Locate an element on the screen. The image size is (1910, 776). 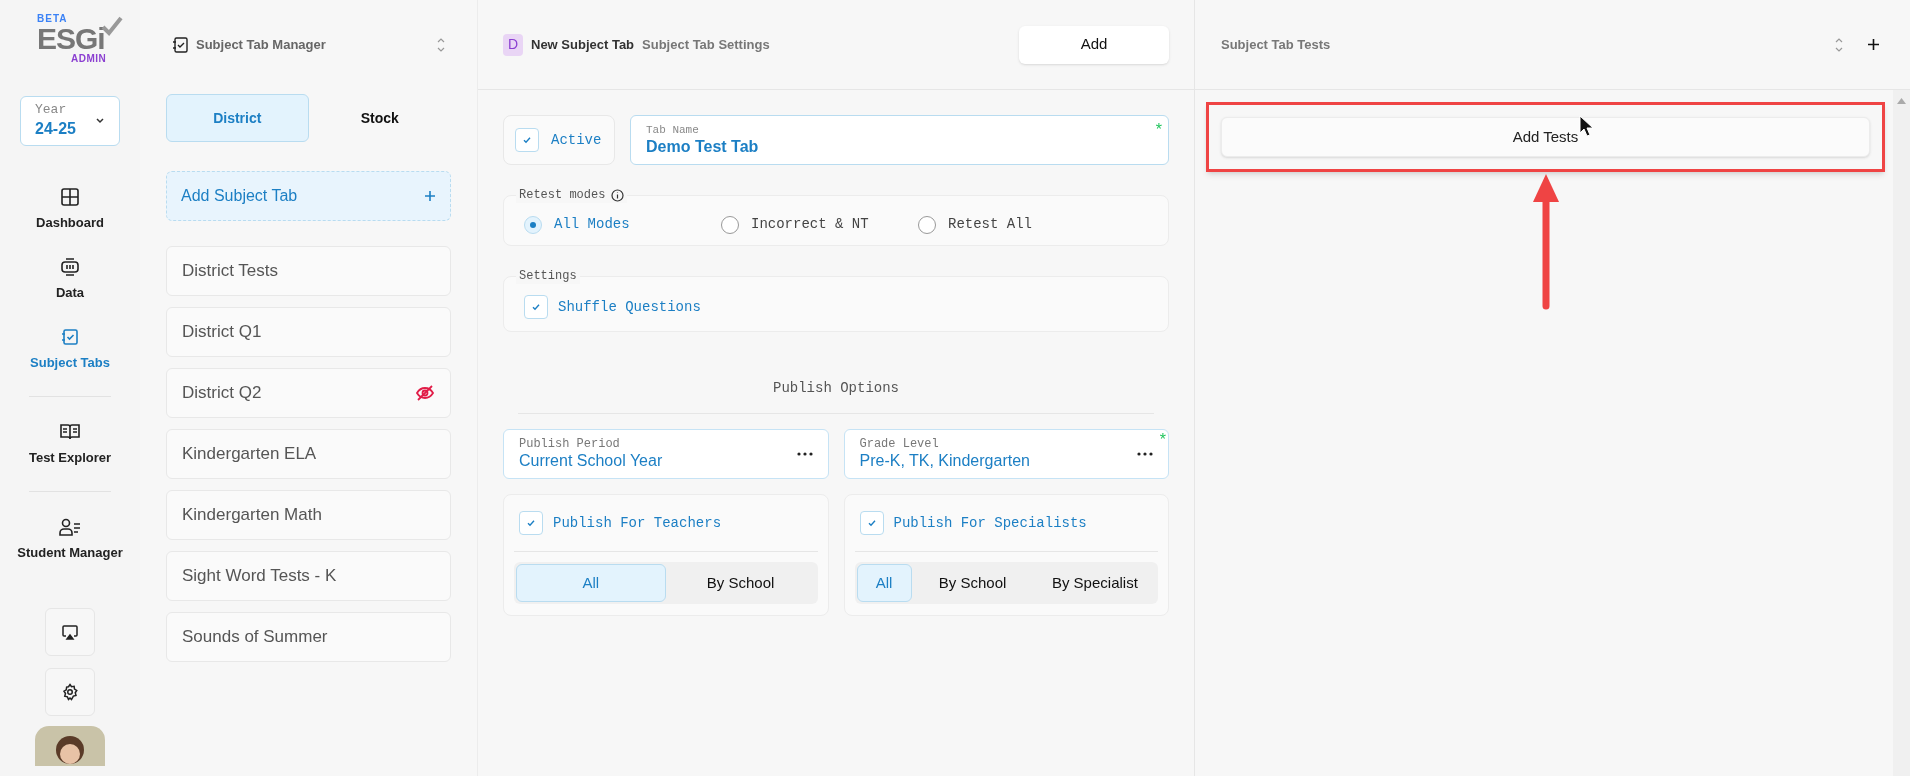
select-field: Publish Period Current School Year is located at coordinates (666, 454).